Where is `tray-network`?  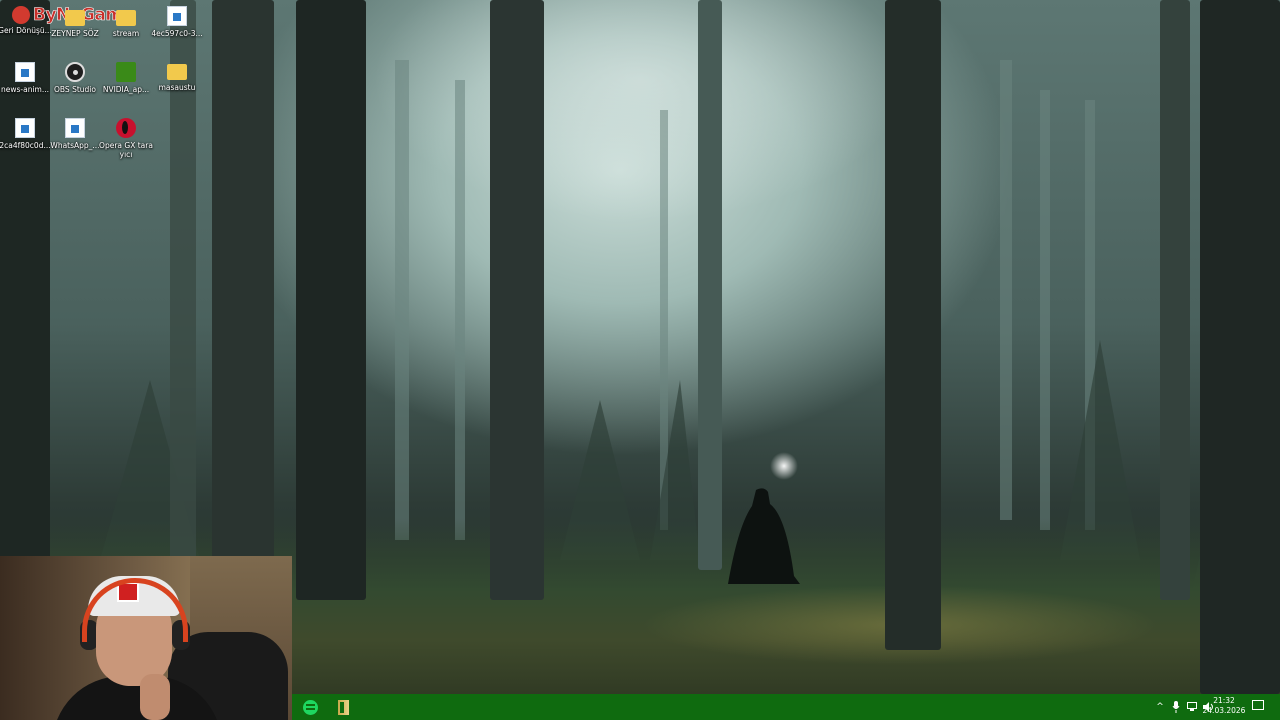
tray-network is located at coordinates (1193, 707).